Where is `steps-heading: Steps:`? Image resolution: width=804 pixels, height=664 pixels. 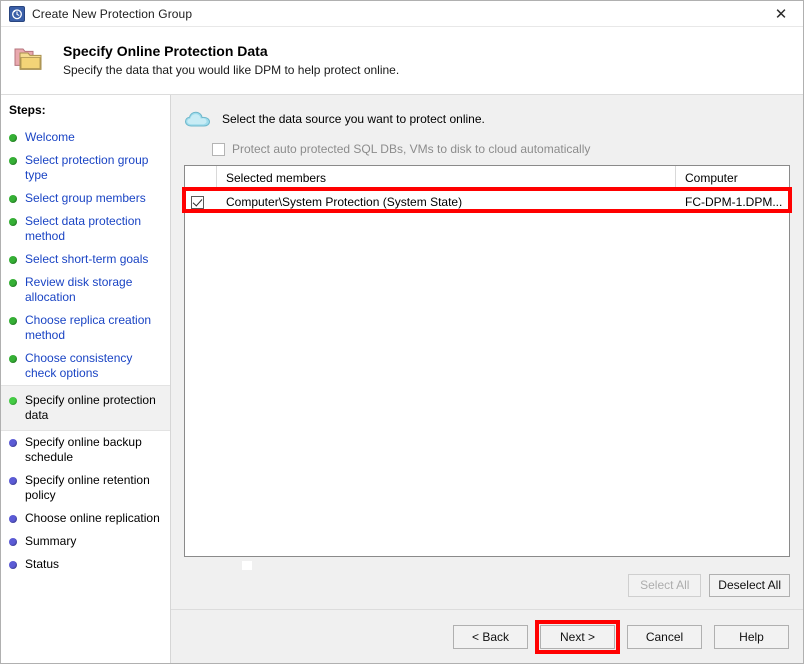 steps-heading: Steps: is located at coordinates (27, 110).